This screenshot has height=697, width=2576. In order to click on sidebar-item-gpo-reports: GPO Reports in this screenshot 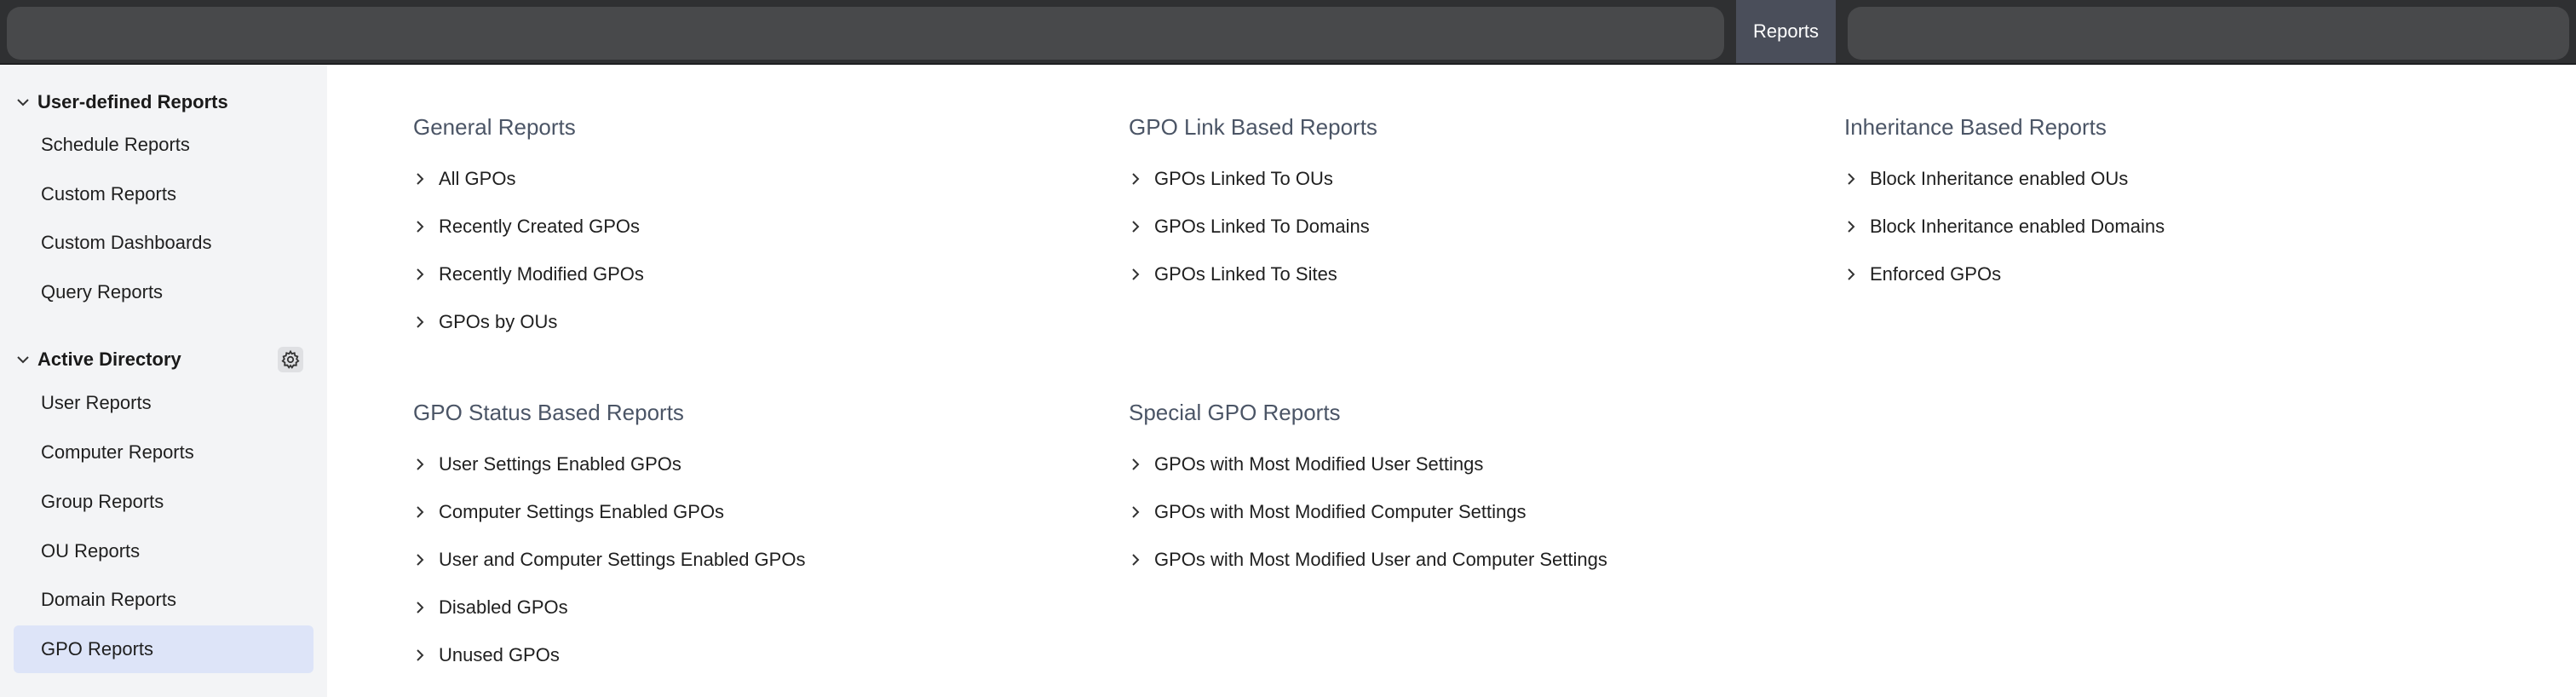, I will do `click(163, 649)`.